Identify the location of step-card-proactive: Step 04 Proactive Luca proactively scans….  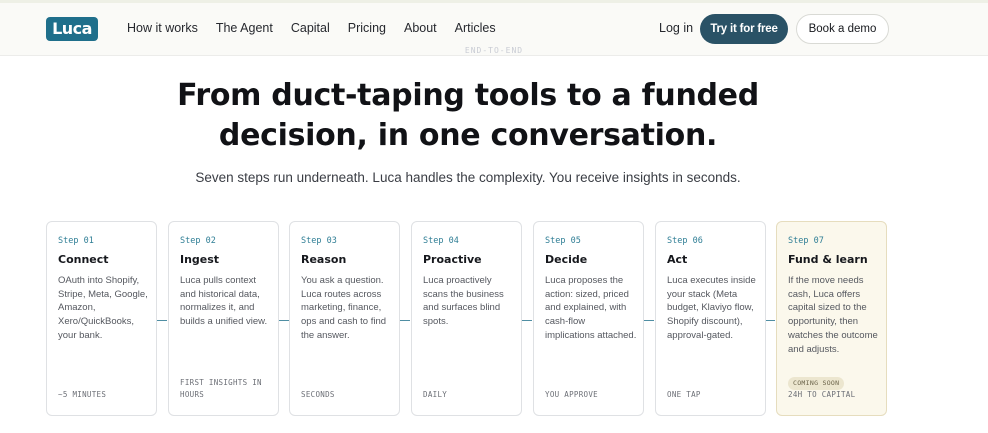
(466, 318).